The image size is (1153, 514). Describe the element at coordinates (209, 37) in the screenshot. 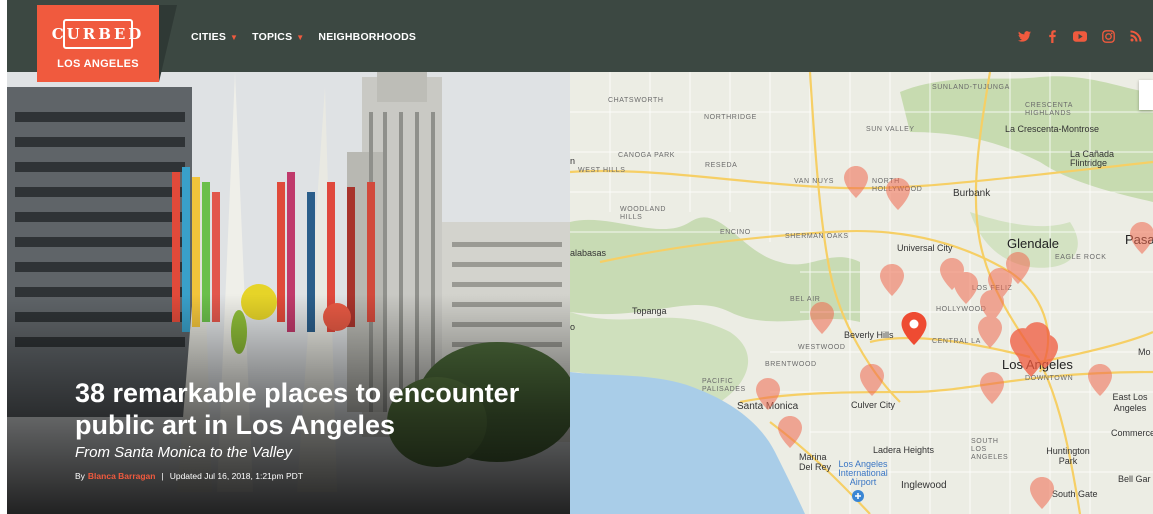

I see `nav-item-label: CITIES` at that location.